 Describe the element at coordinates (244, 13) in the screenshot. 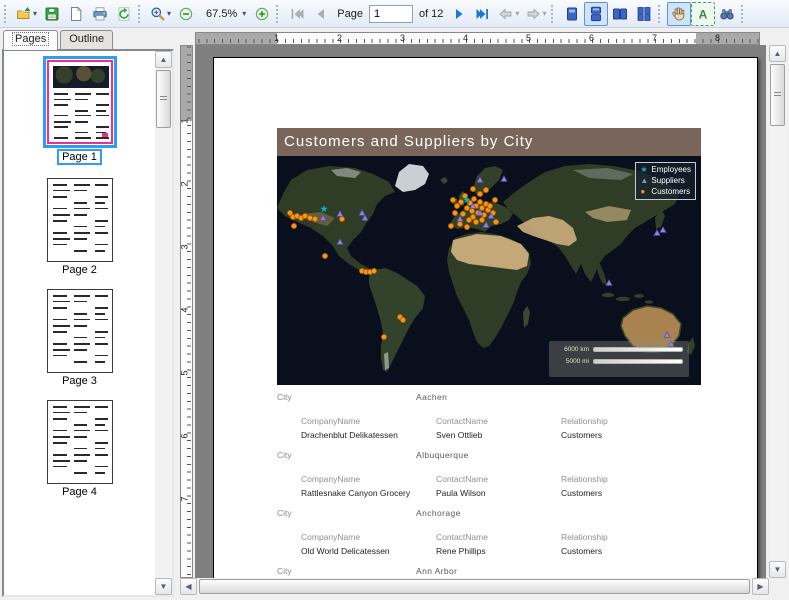

I see `zoom-level-caret: ▾` at that location.